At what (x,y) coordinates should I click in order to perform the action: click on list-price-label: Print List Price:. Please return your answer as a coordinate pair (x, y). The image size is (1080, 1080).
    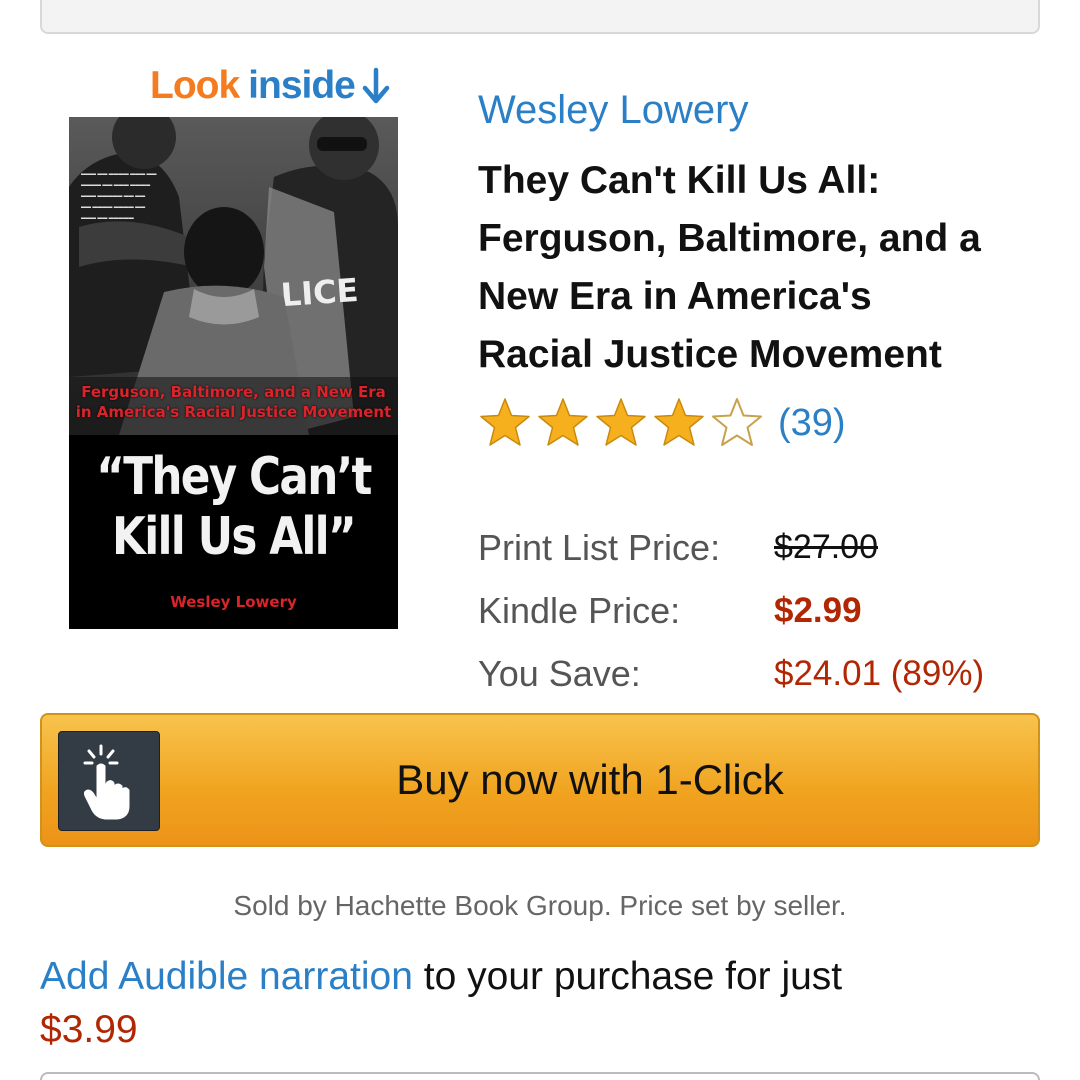
    Looking at the image, I should click on (599, 547).